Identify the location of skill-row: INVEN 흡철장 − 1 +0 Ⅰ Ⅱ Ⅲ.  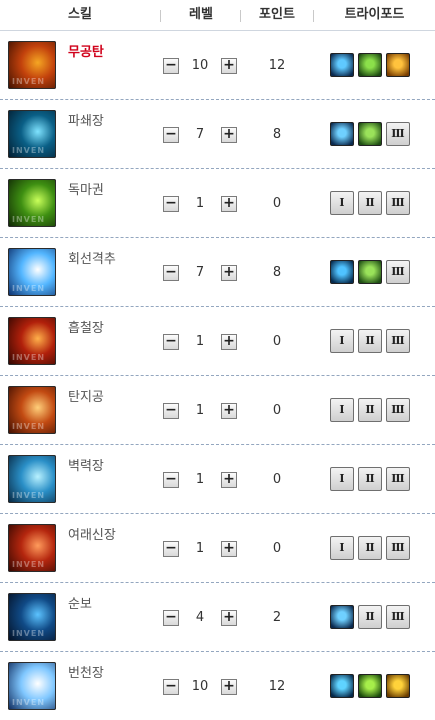
(217, 341).